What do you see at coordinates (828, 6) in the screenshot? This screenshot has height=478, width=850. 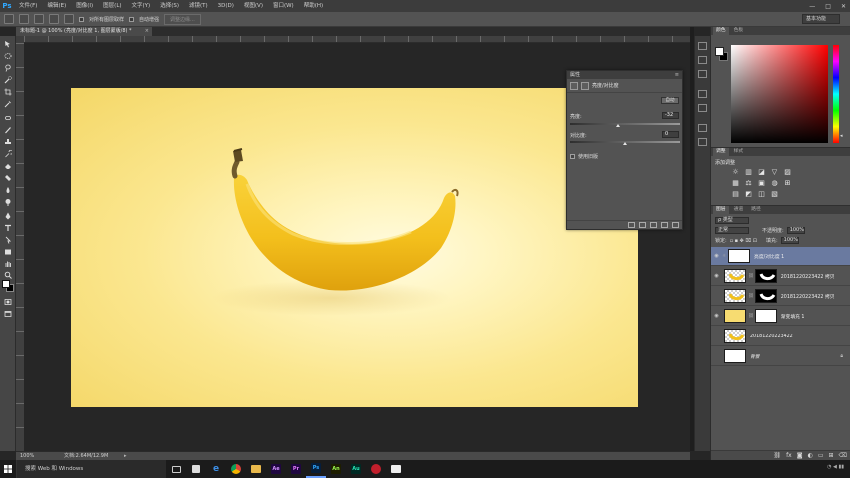 I see `maximize-button: □` at bounding box center [828, 6].